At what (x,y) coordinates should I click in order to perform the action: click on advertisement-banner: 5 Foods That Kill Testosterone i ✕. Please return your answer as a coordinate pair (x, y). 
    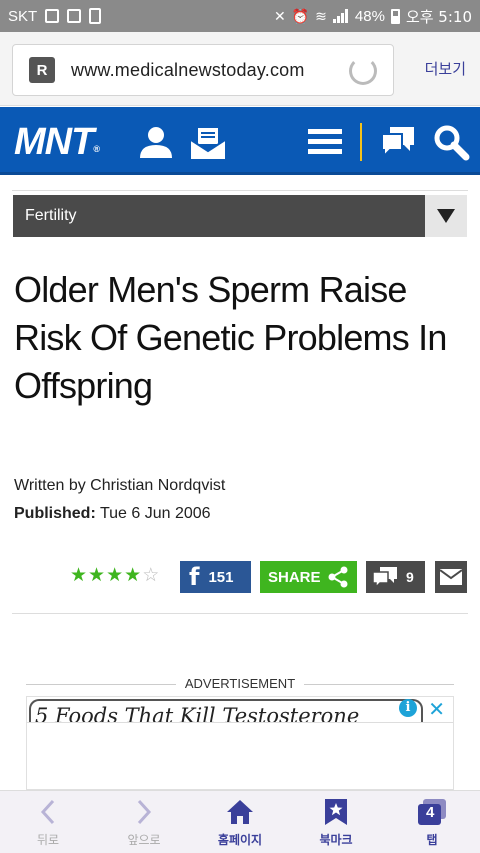
    Looking at the image, I should click on (240, 743).